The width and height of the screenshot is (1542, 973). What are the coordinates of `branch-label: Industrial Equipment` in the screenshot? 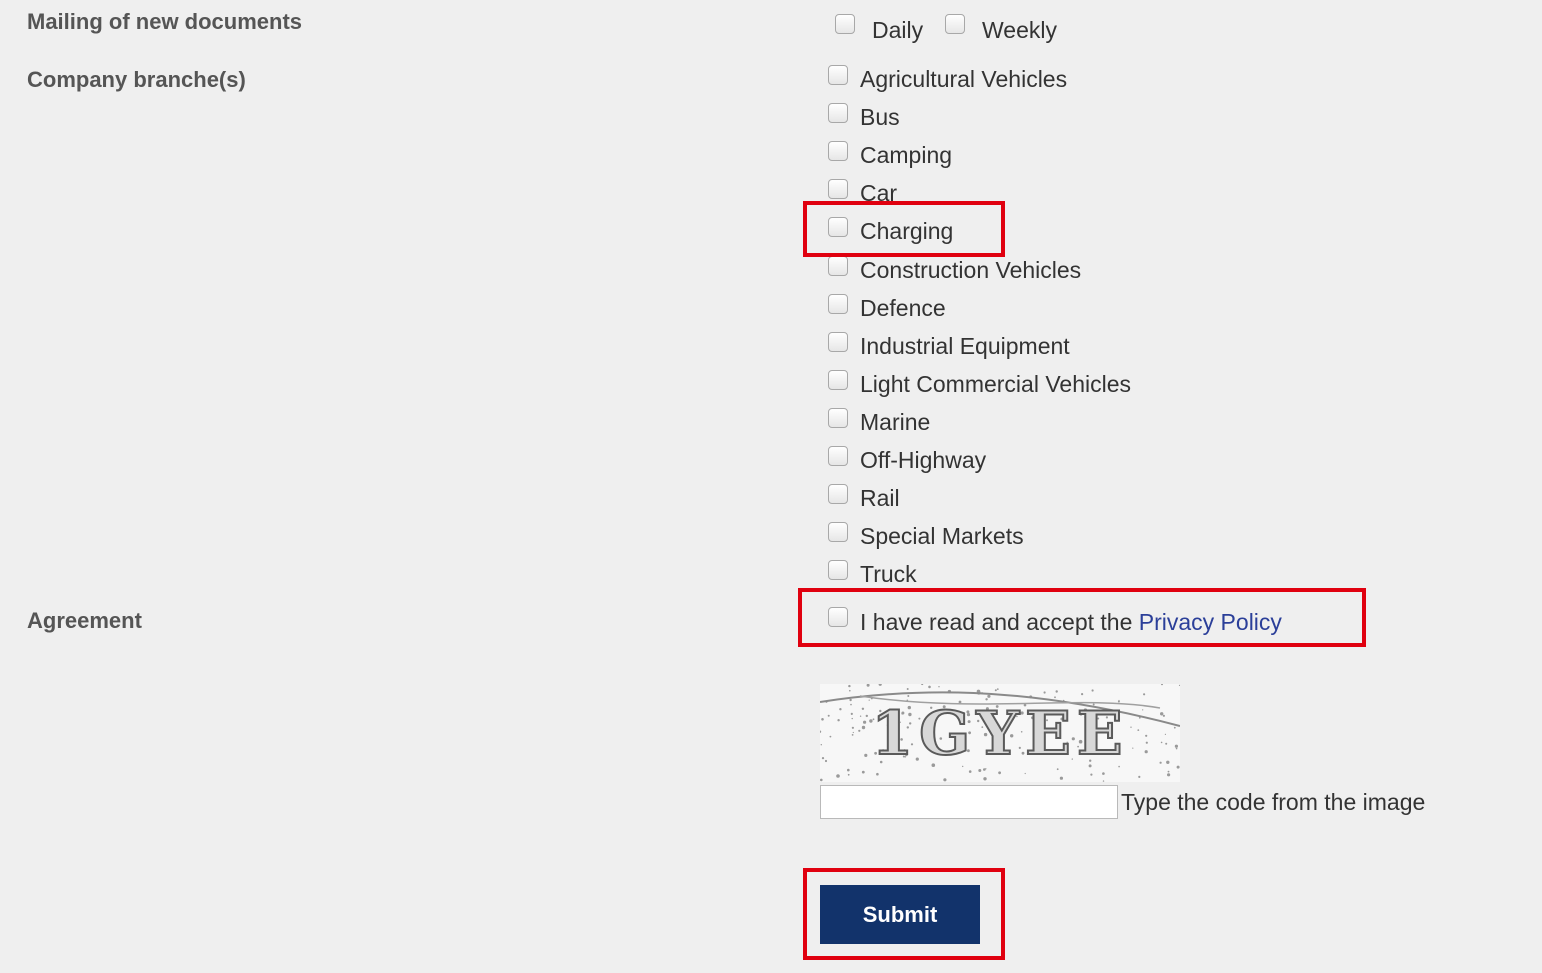 It's located at (965, 345).